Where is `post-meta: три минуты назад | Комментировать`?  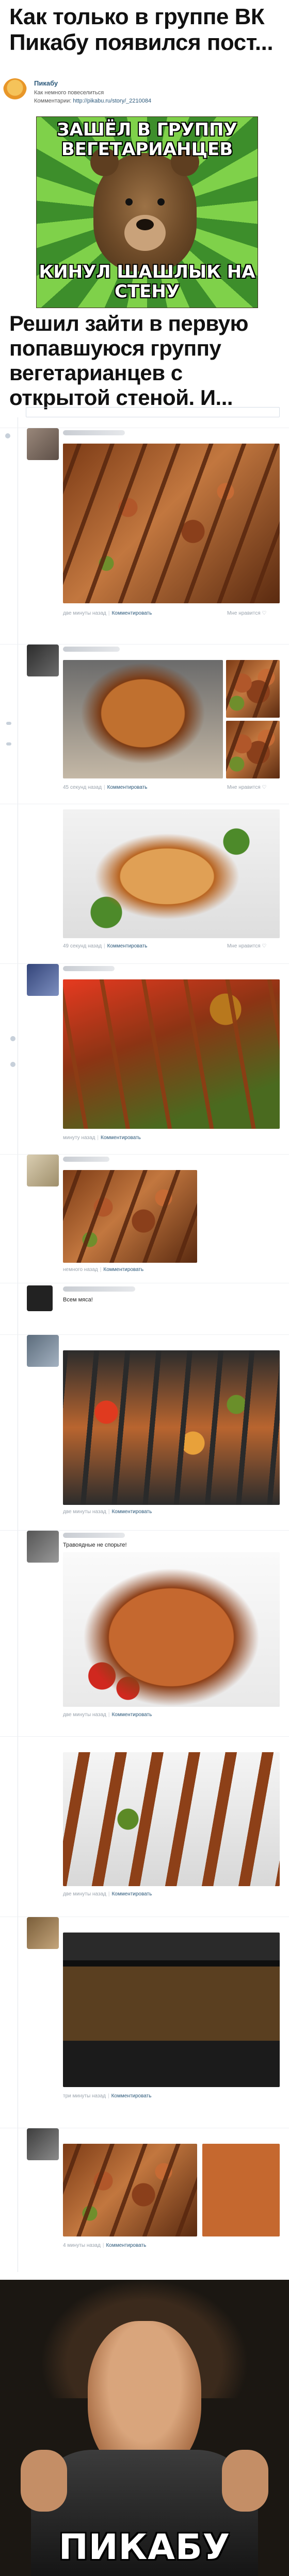 post-meta: три минуты назад | Комментировать is located at coordinates (108, 2096).